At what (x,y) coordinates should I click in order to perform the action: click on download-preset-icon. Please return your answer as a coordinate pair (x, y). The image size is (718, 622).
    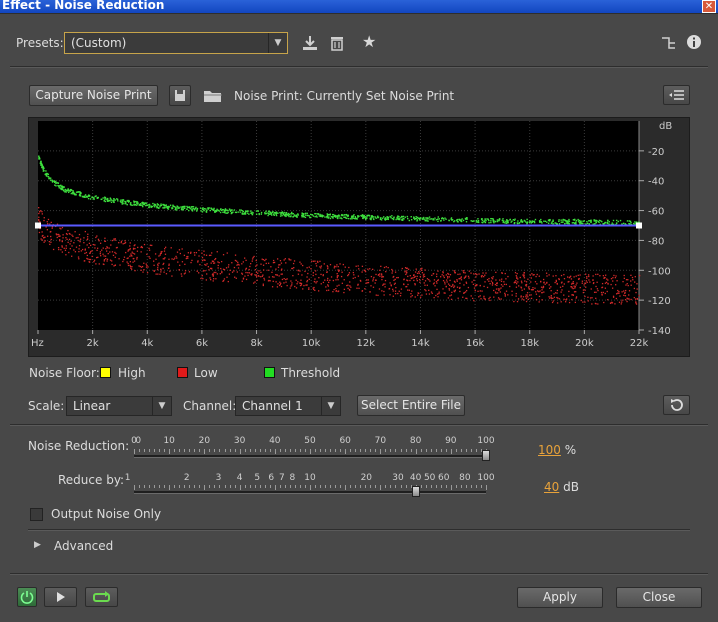
    Looking at the image, I should click on (310, 43).